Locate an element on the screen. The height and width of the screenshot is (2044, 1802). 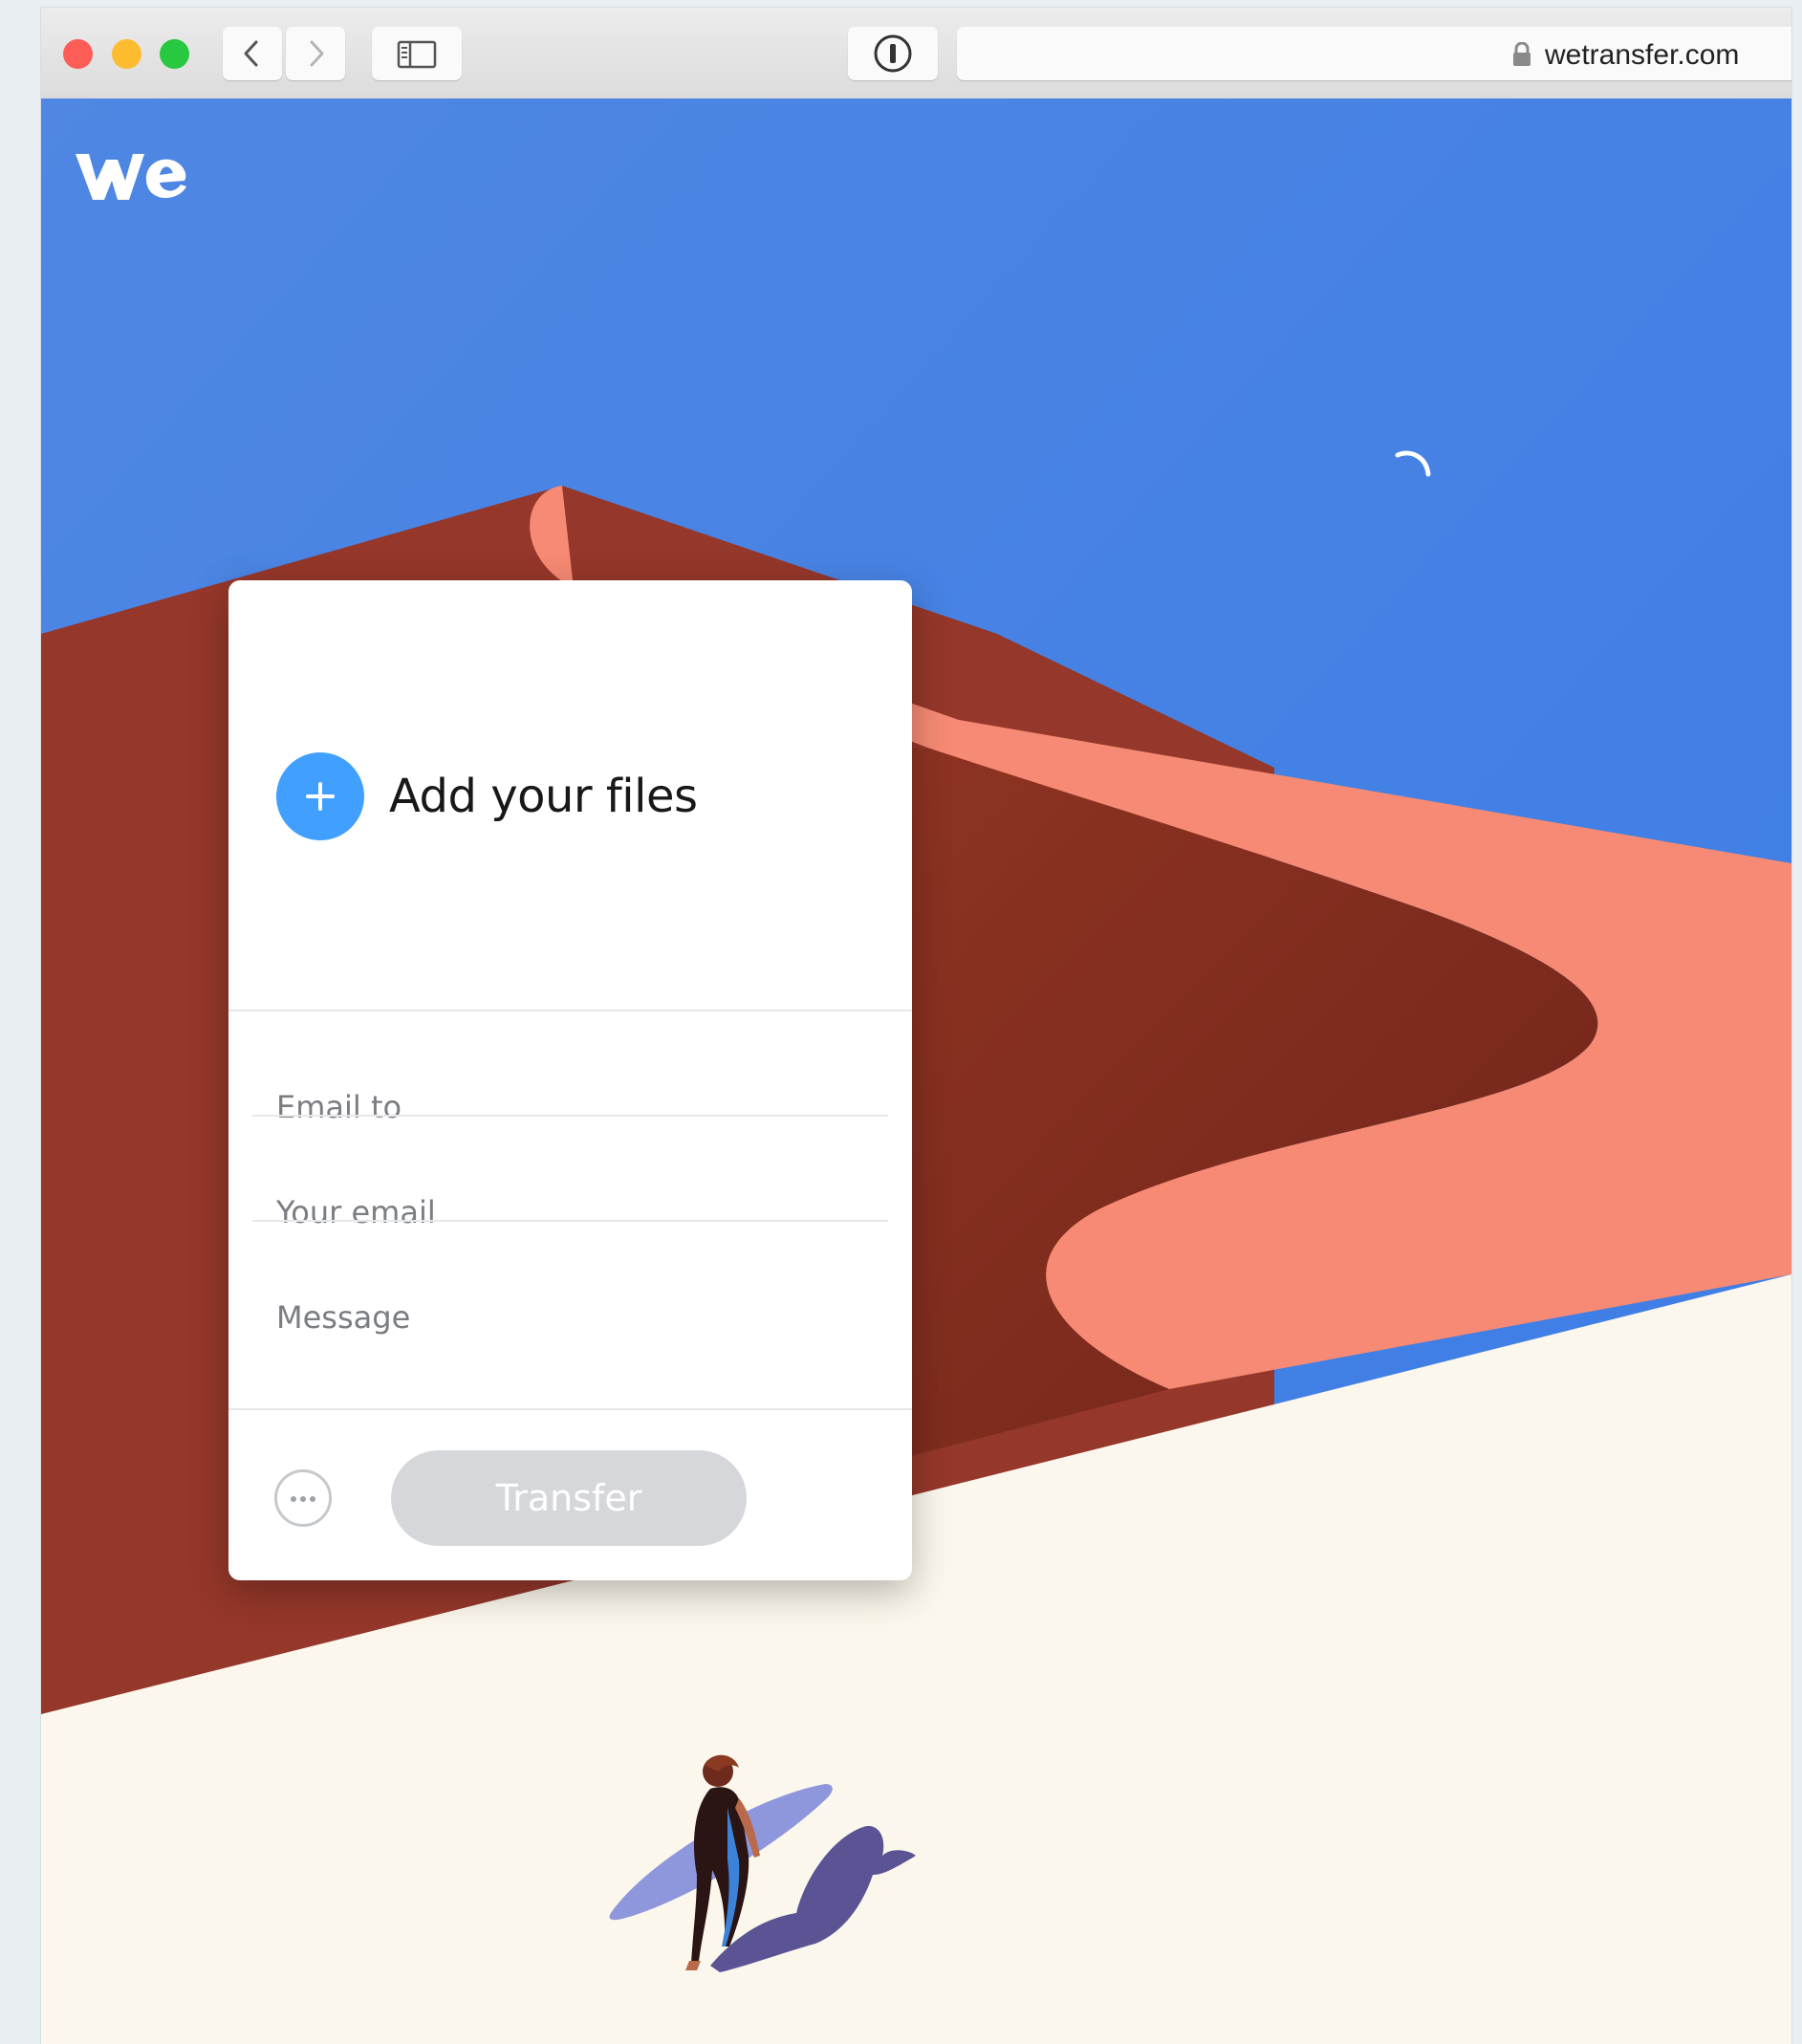
add-files-button: Add your files is located at coordinates (487, 796).